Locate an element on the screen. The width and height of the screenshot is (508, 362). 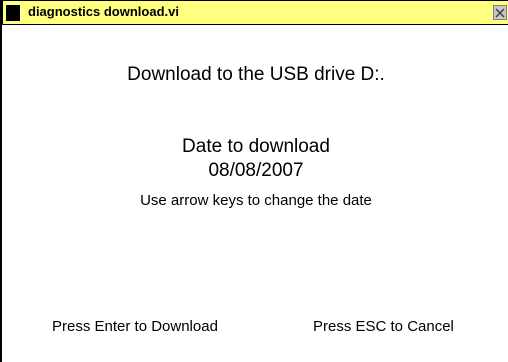
enter-download-hint: Press Enter to Download is located at coordinates (135, 326).